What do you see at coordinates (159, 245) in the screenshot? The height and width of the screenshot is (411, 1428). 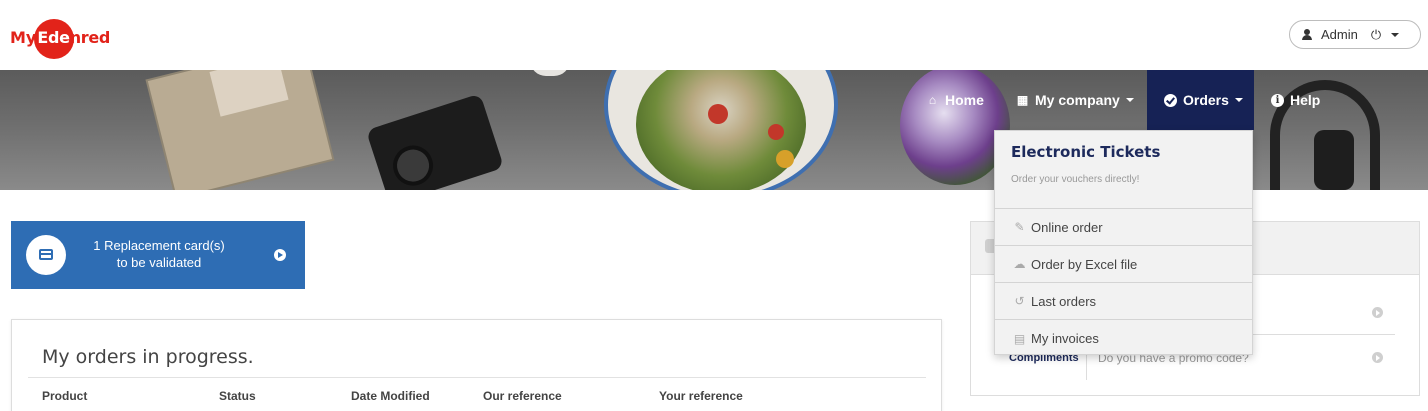 I see `replacement-card-line1: 1 Replacement card(s)` at bounding box center [159, 245].